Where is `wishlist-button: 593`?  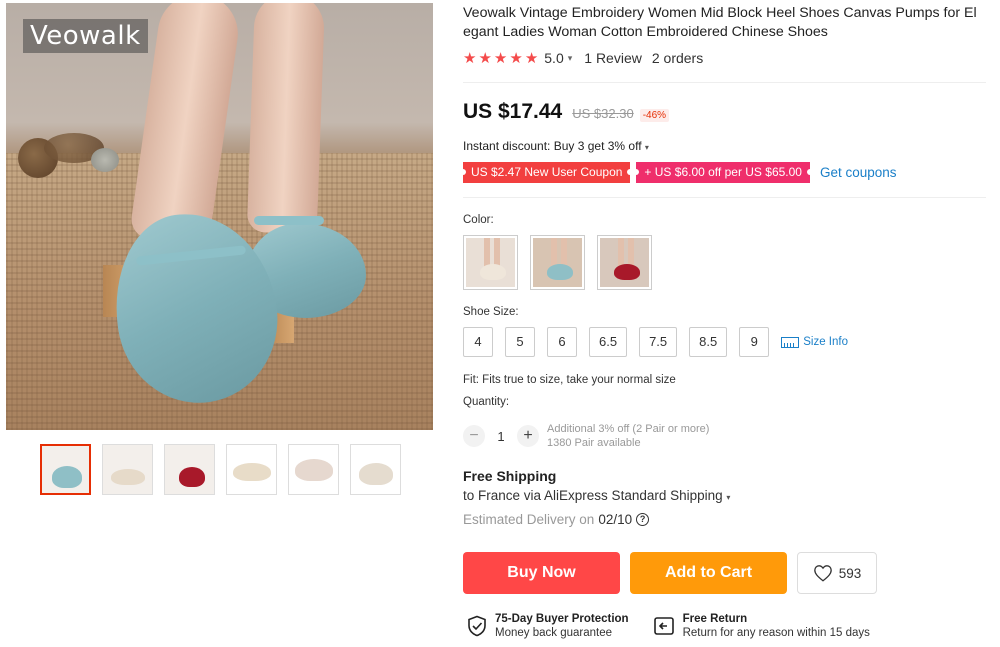
wishlist-button: 593 is located at coordinates (837, 573).